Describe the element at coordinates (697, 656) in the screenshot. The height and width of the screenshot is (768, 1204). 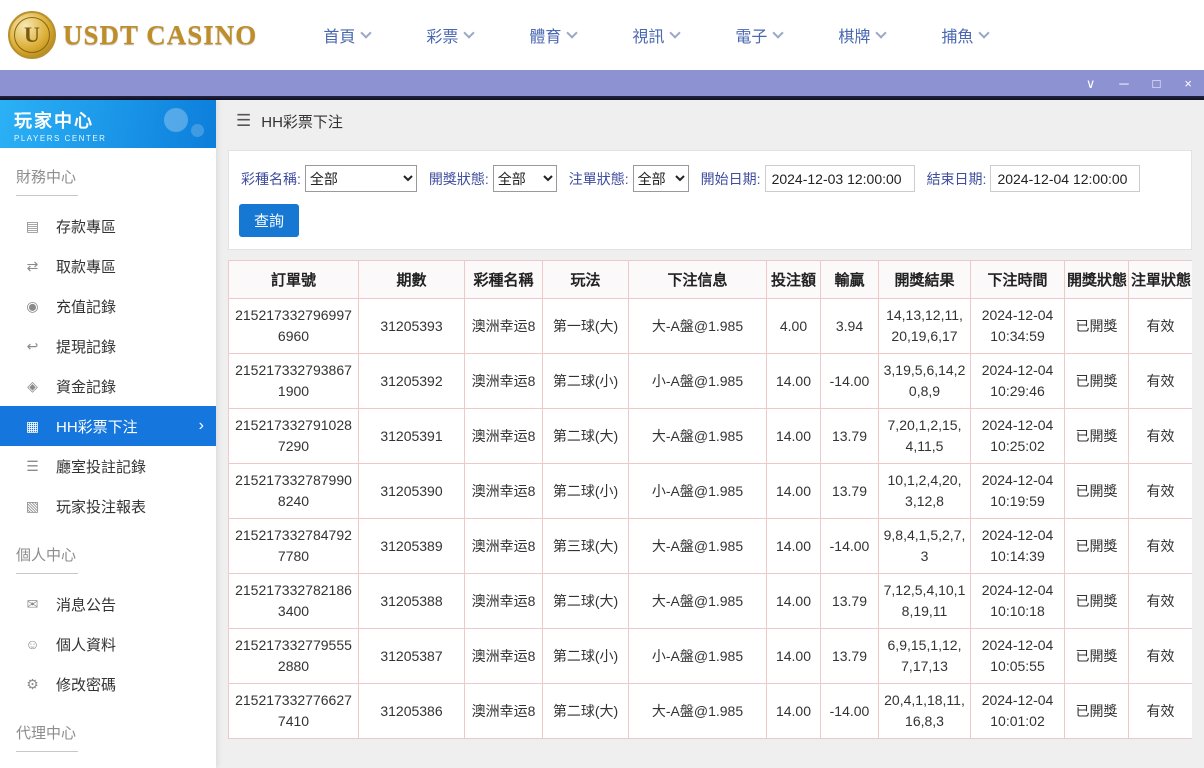
I see `cell-bet-info: 小-A盤@1.985` at that location.